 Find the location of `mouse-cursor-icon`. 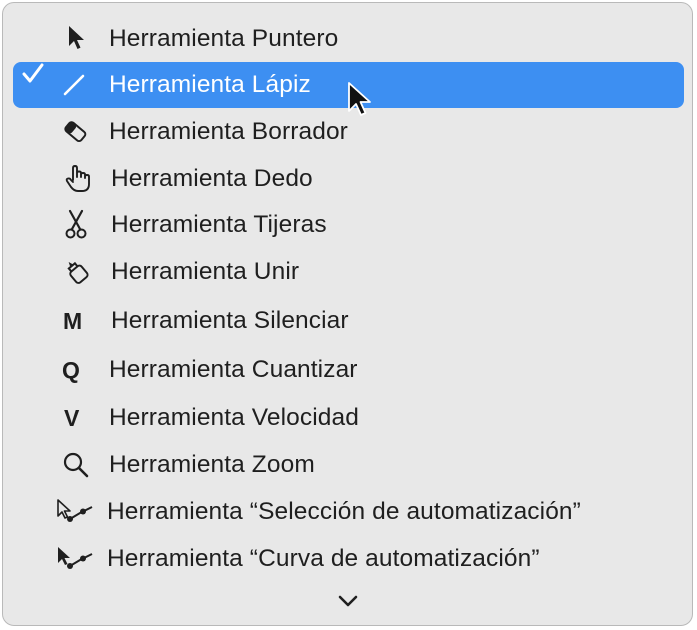

mouse-cursor-icon is located at coordinates (359, 101).